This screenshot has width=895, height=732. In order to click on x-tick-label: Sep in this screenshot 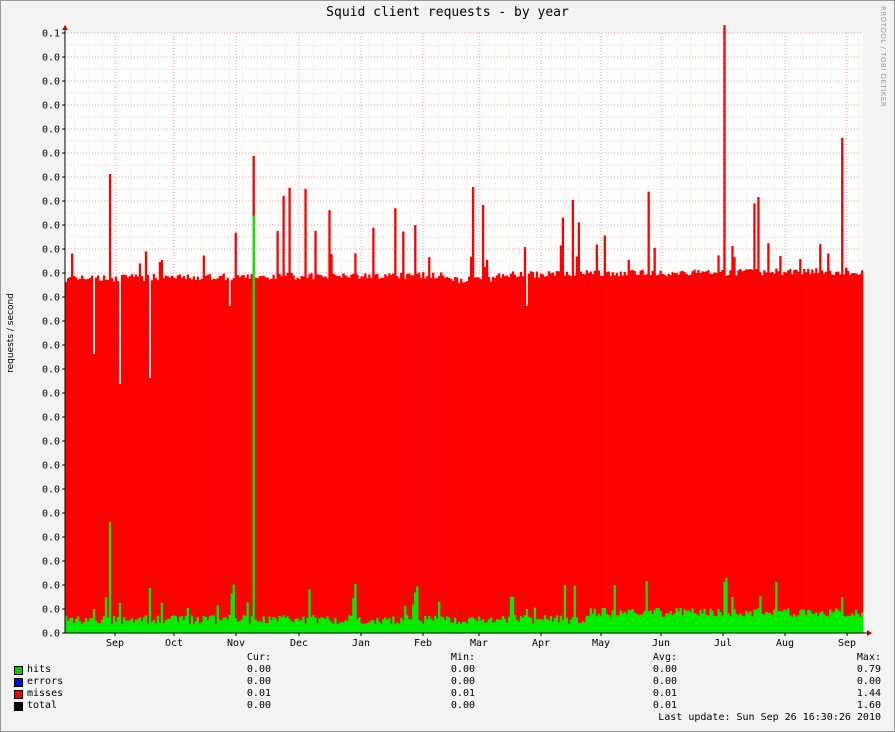, I will do `click(847, 643)`.